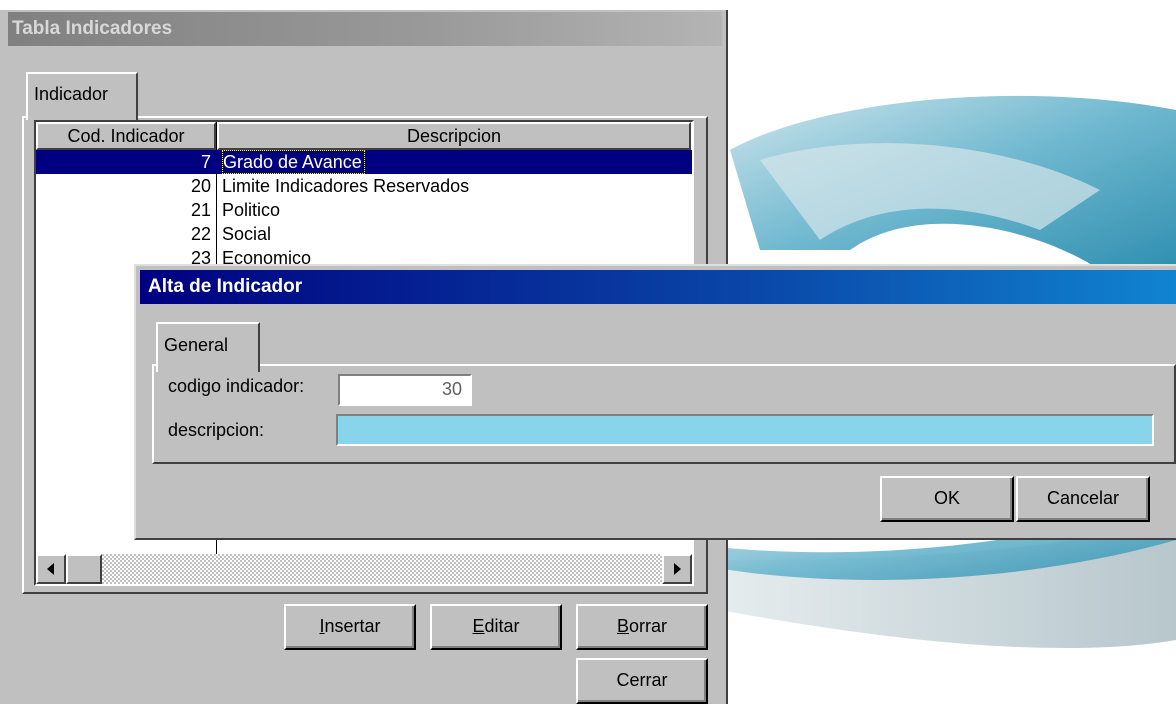 The height and width of the screenshot is (704, 1176). I want to click on scroll-right-button, so click(677, 569).